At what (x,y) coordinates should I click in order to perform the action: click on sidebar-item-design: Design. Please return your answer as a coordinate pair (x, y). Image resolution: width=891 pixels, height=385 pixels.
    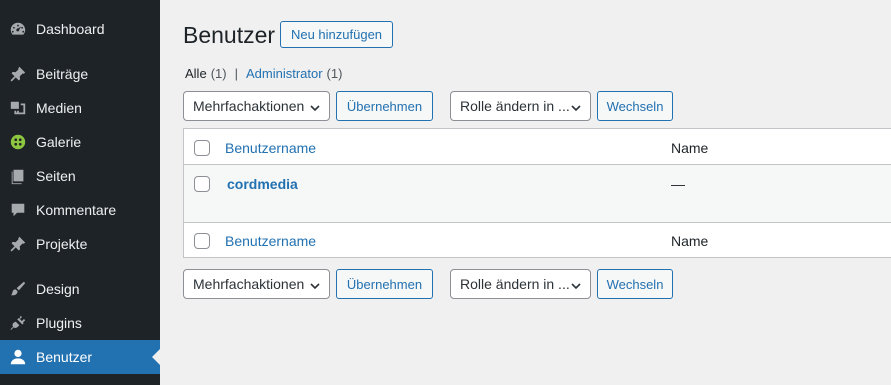
    Looking at the image, I should click on (80, 289).